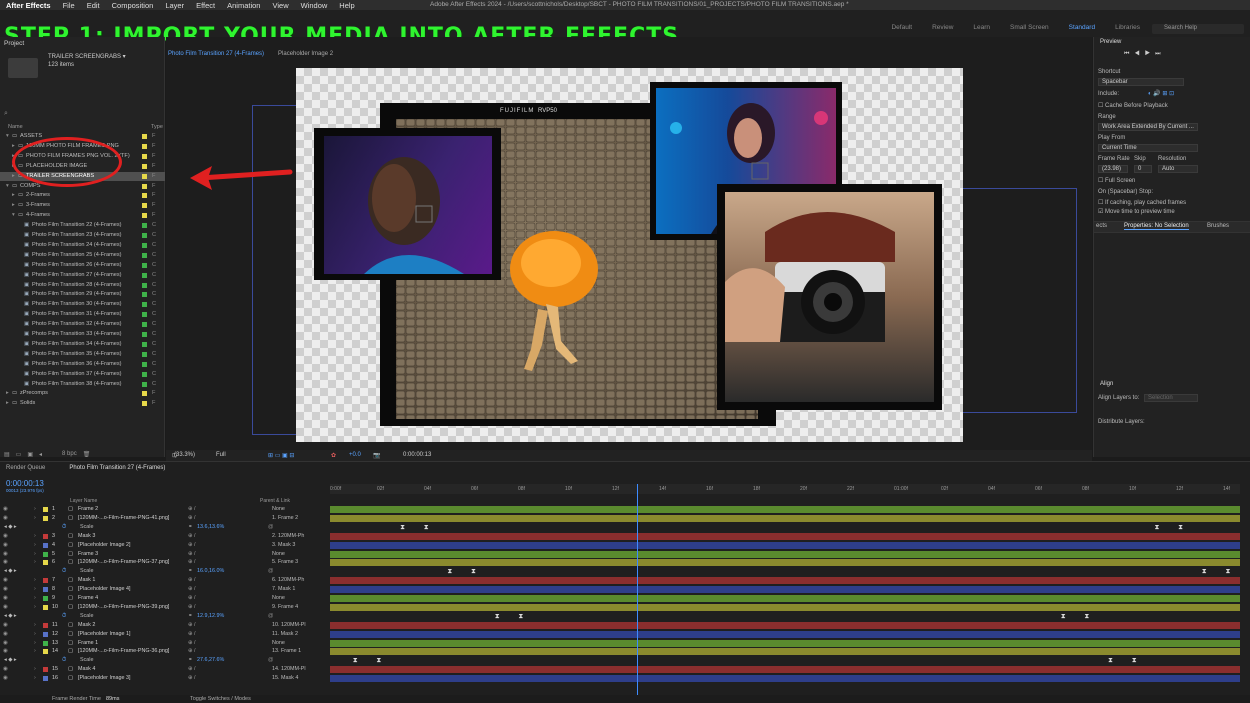  I want to click on parent-select: 10. 120MM-Pl, so click(289, 625).